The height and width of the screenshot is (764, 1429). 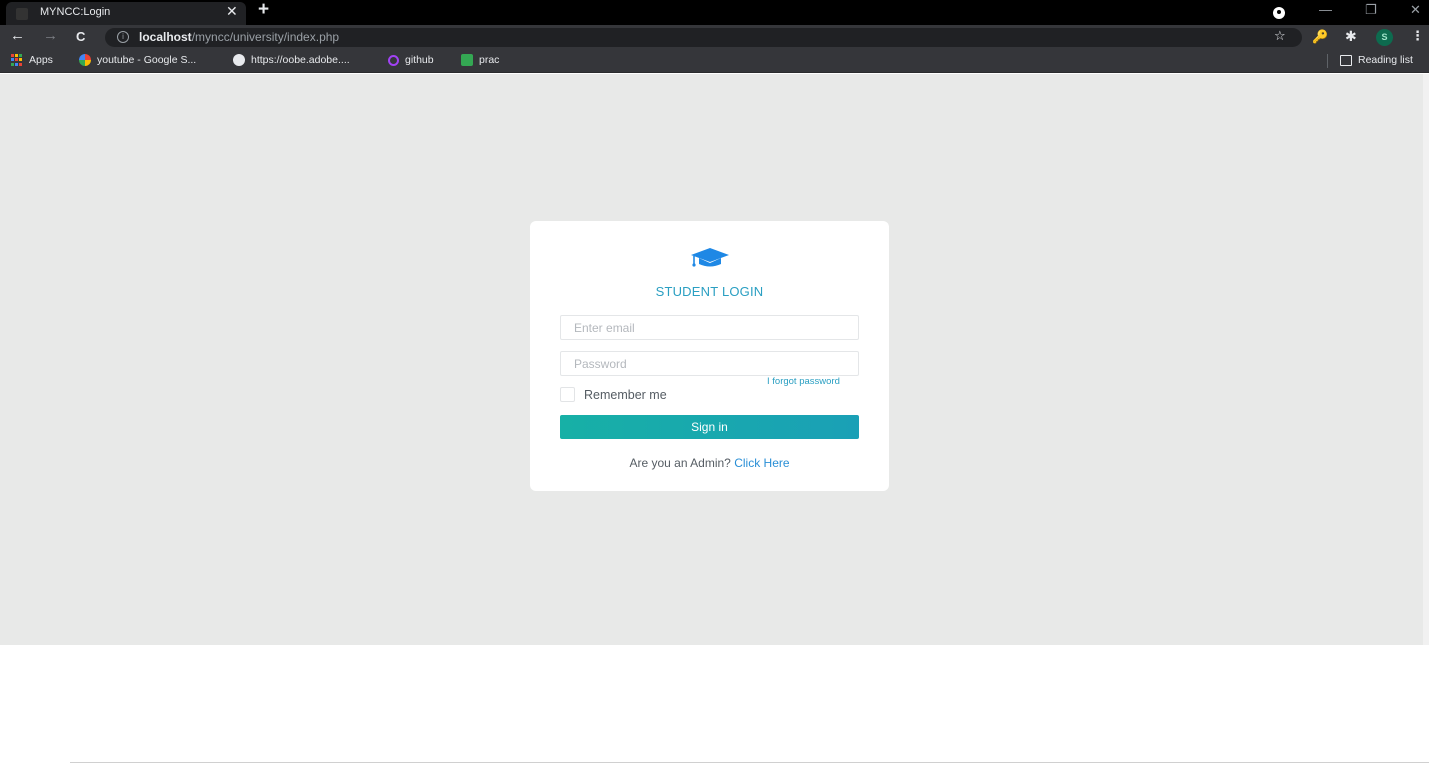 I want to click on bookmark-github: github, so click(x=411, y=60).